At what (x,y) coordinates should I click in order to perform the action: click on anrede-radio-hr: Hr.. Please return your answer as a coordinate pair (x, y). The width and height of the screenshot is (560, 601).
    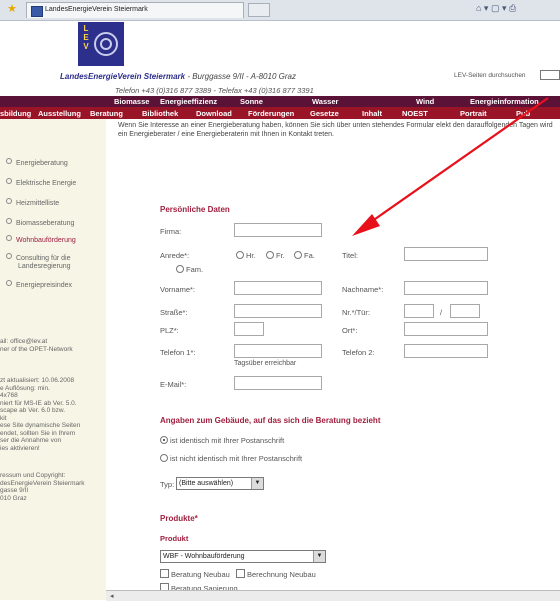
    Looking at the image, I should click on (246, 255).